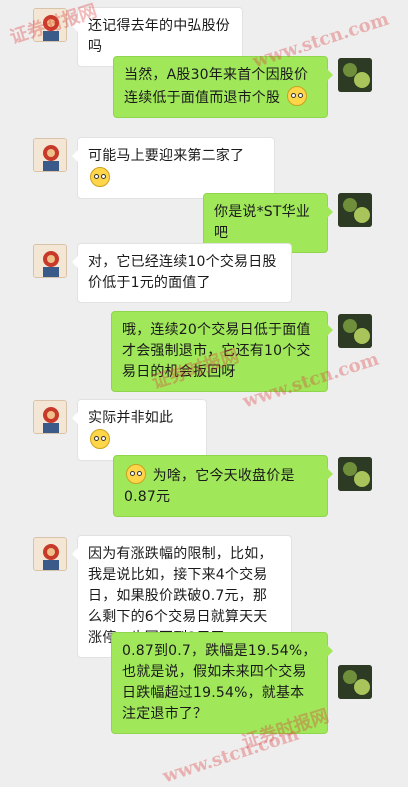 This screenshot has width=408, height=787. What do you see at coordinates (173, 168) in the screenshot?
I see `message-bubble: 可能马上要迎来第二家了` at bounding box center [173, 168].